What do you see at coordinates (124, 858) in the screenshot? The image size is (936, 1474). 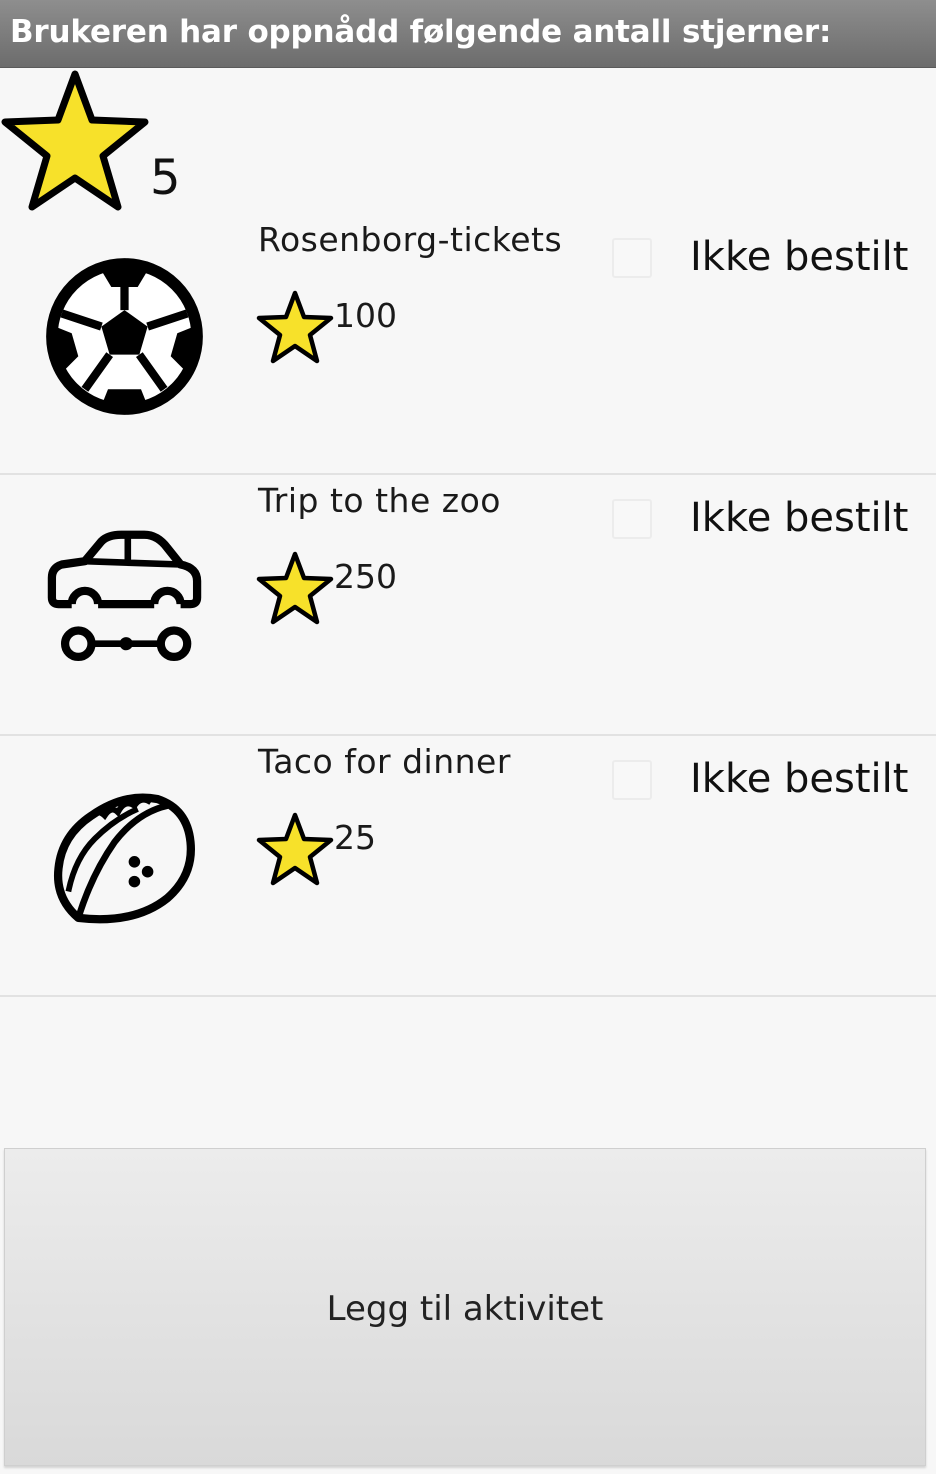 I see `taco-icon` at bounding box center [124, 858].